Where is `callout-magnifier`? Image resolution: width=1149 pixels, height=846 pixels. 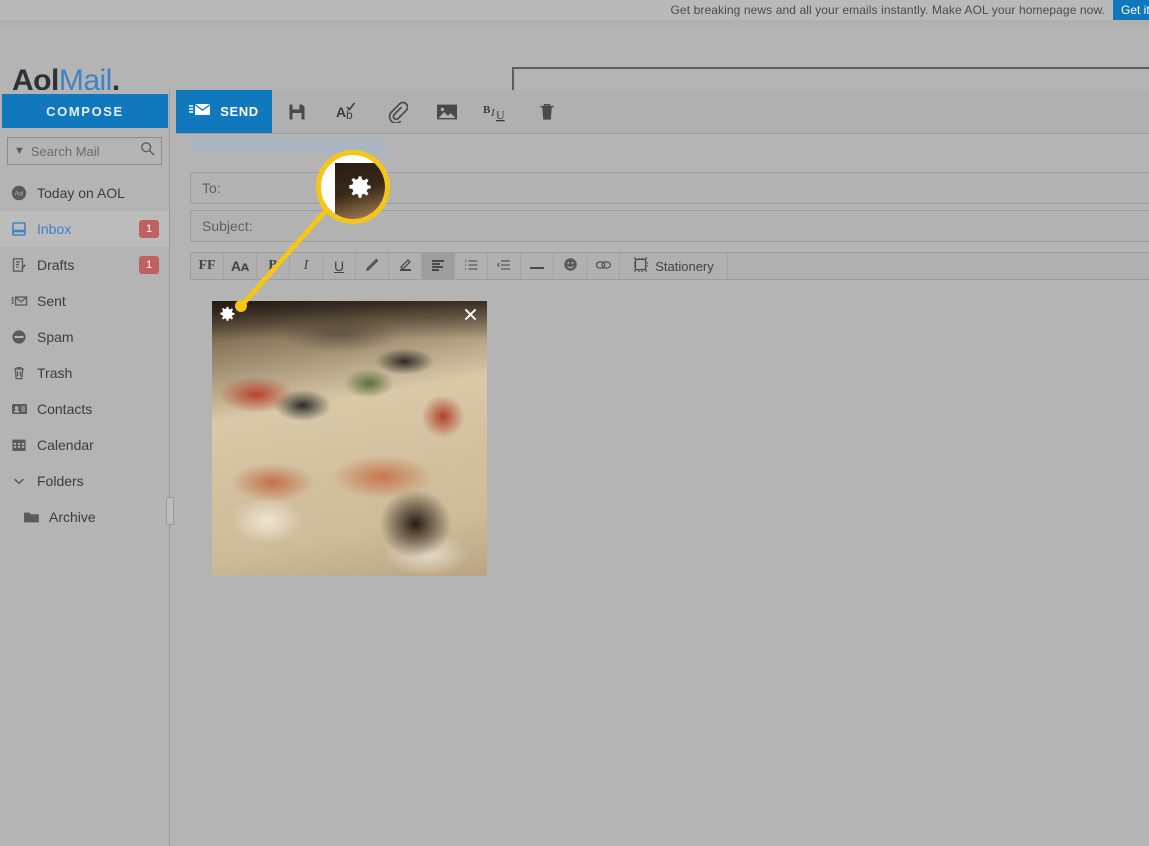
callout-magnifier is located at coordinates (353, 187).